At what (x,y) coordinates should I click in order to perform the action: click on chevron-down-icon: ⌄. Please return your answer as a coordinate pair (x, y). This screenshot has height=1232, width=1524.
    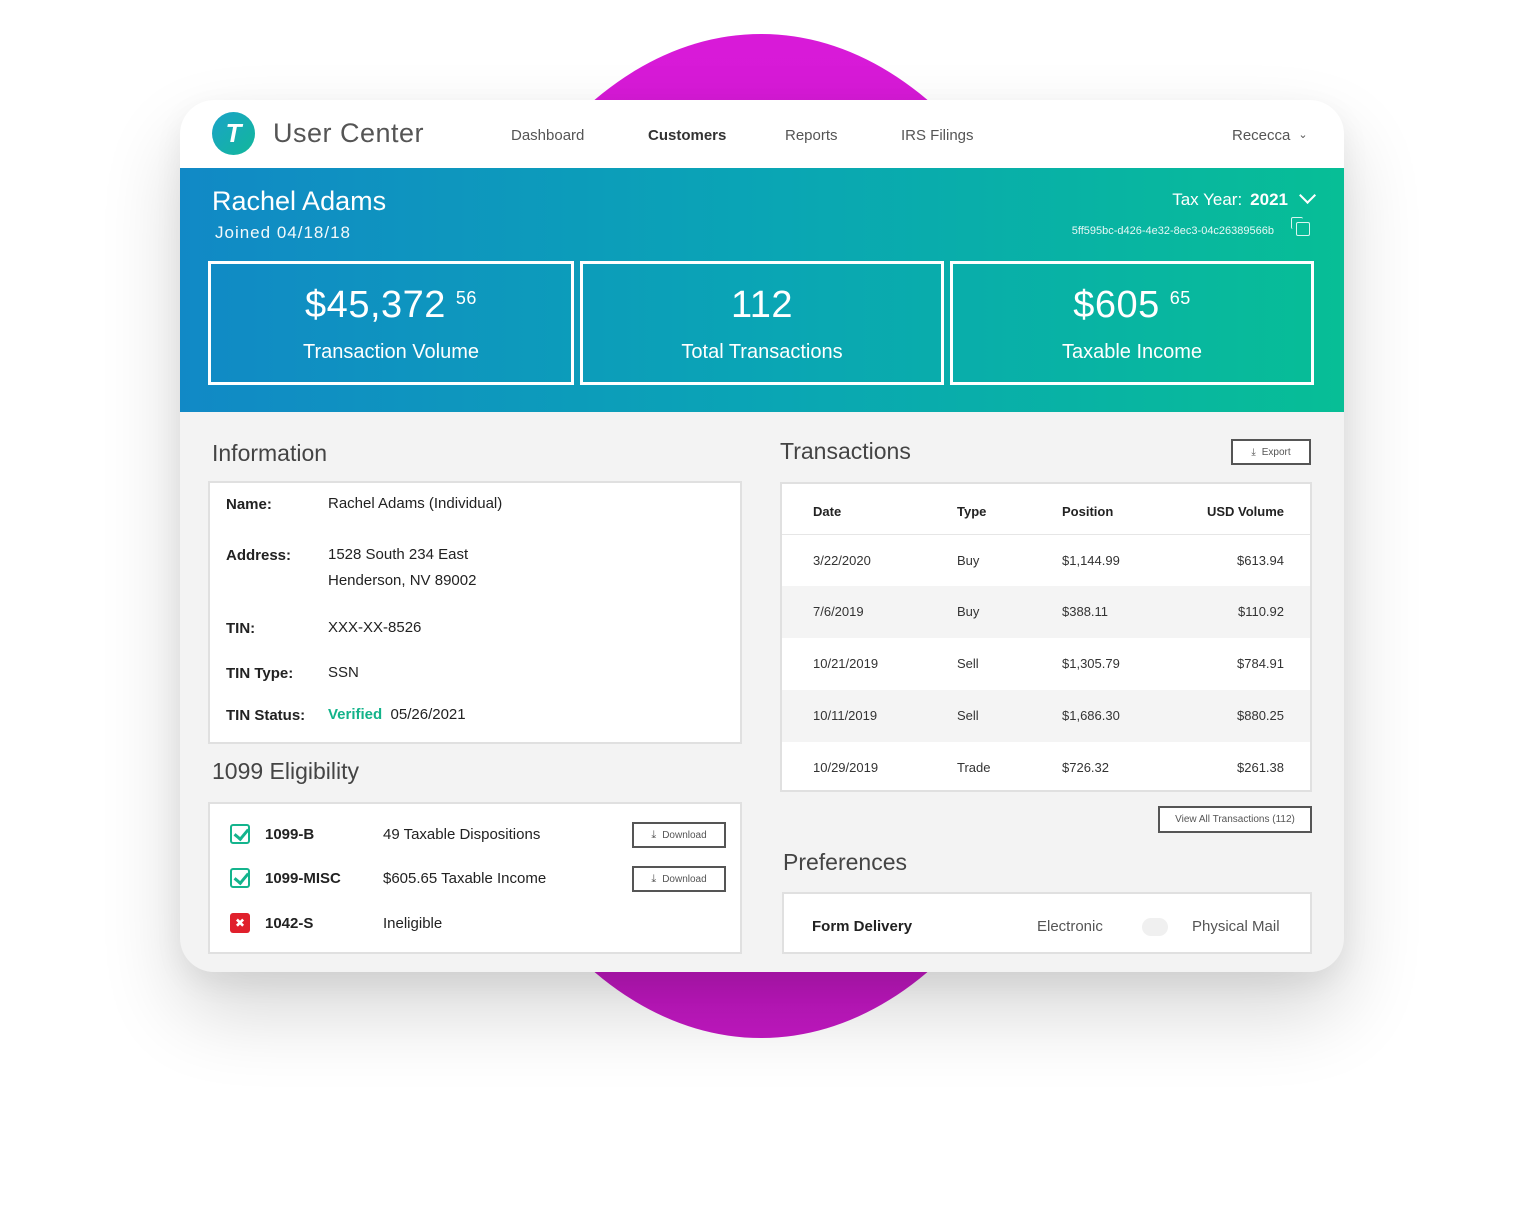
    Looking at the image, I should click on (1303, 135).